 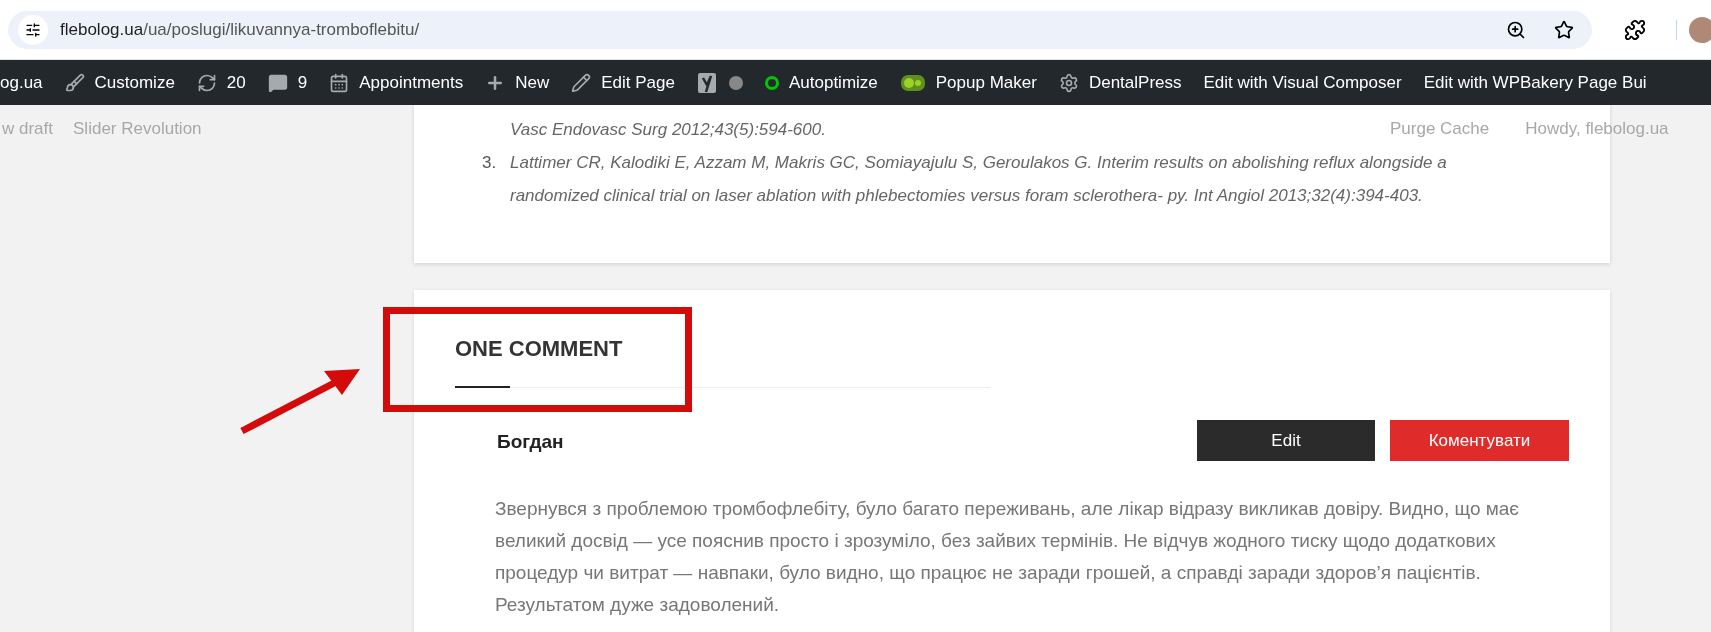 I want to click on admin-bar-link: Edit with Visual Composer, so click(x=1302, y=82).